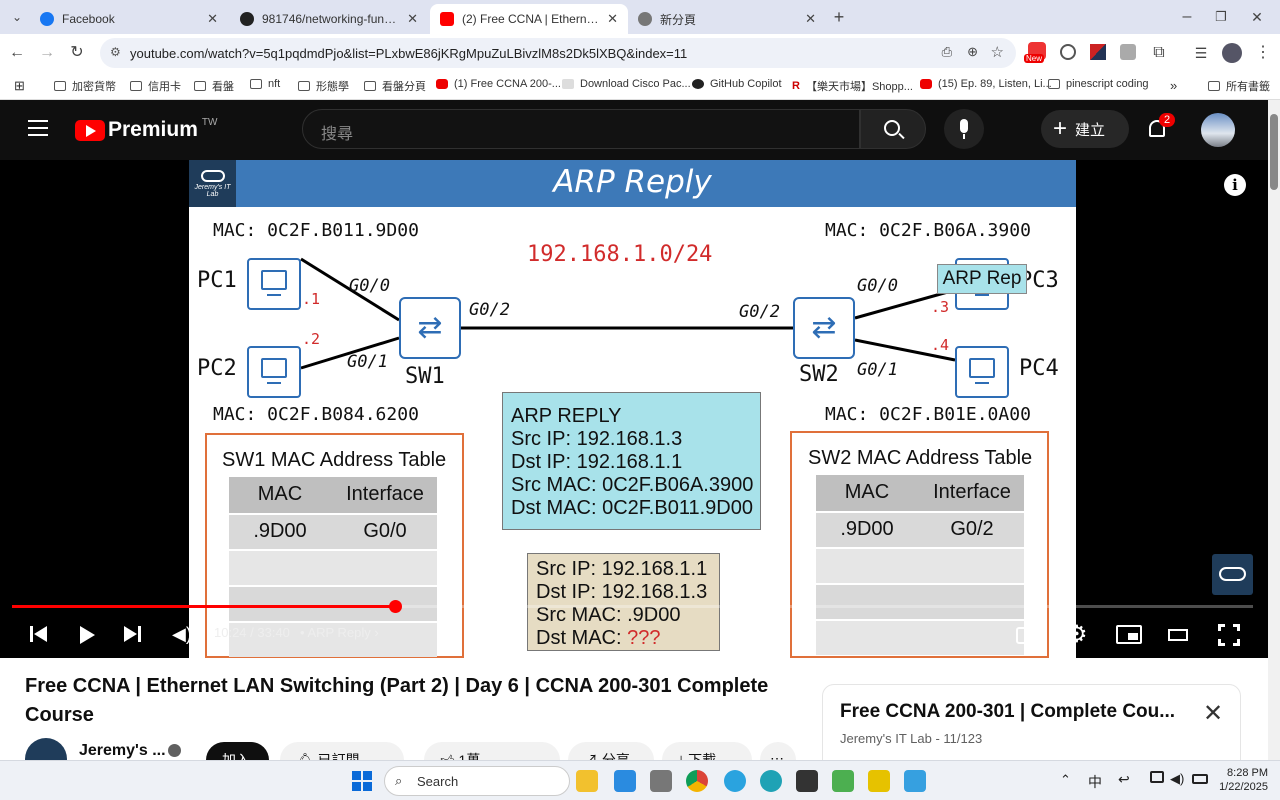  What do you see at coordinates (385, 494) in the screenshot?
I see `header-interface: Interface` at bounding box center [385, 494].